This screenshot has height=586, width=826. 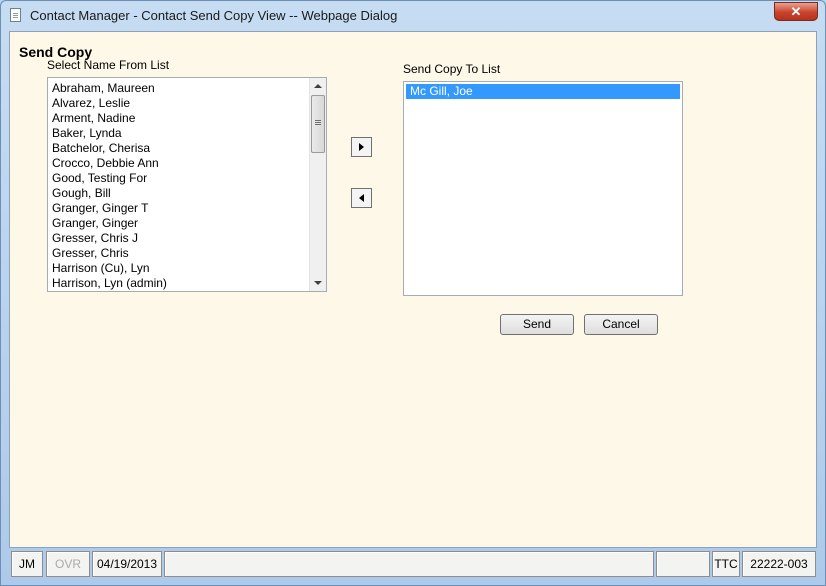 What do you see at coordinates (621, 324) in the screenshot?
I see `cancel-button: Cancel` at bounding box center [621, 324].